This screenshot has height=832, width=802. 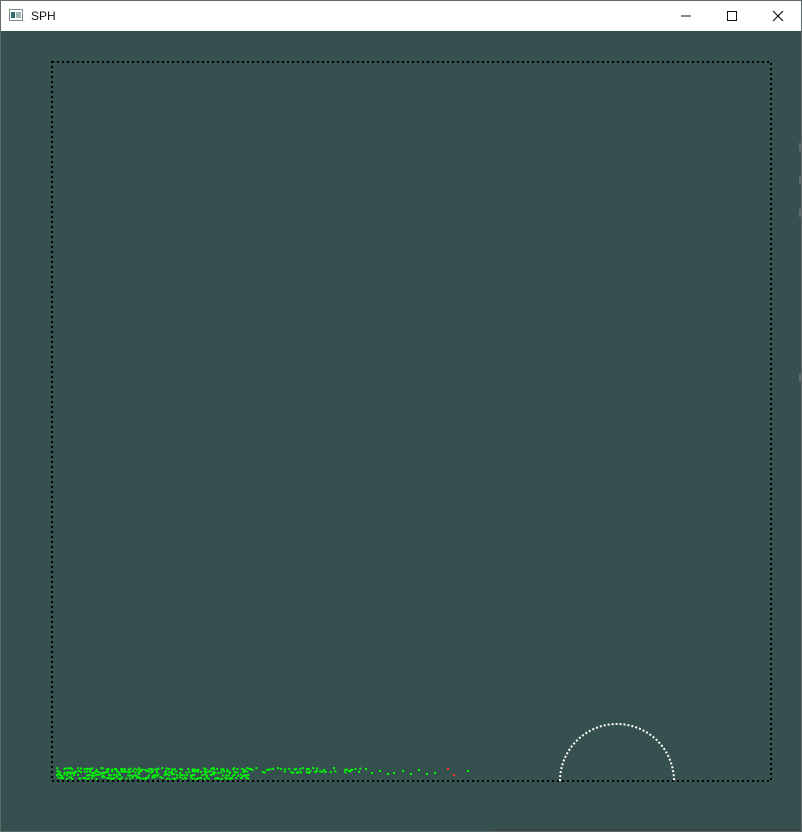 I want to click on maximize-button, so click(x=732, y=16).